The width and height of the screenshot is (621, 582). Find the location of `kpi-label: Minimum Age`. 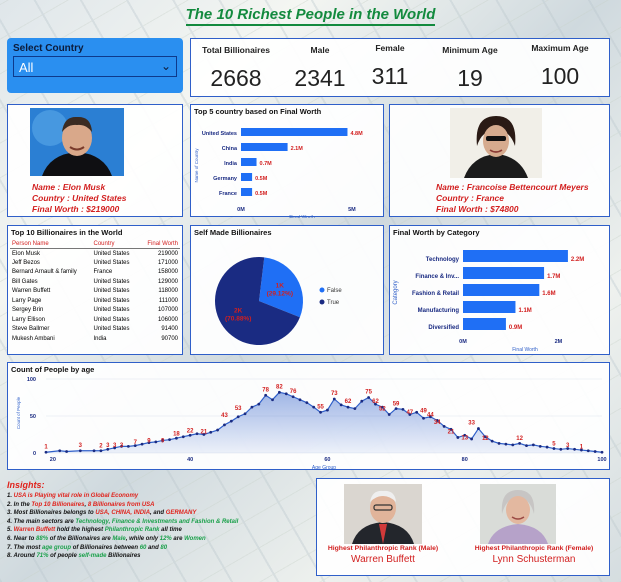

kpi-label: Minimum Age is located at coordinates (470, 50).